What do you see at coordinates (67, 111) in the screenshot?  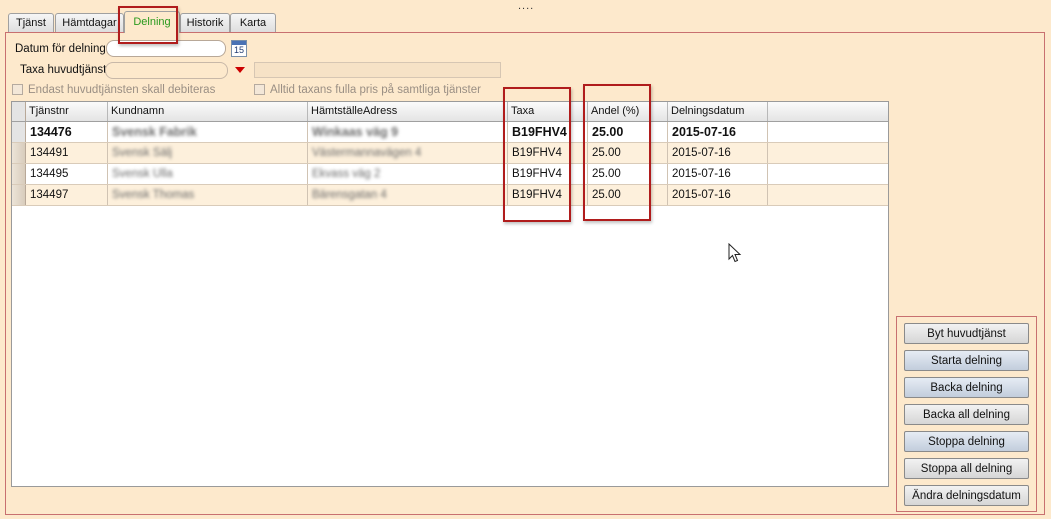 I see `column-header-tjanstnr: Tjänstnr` at bounding box center [67, 111].